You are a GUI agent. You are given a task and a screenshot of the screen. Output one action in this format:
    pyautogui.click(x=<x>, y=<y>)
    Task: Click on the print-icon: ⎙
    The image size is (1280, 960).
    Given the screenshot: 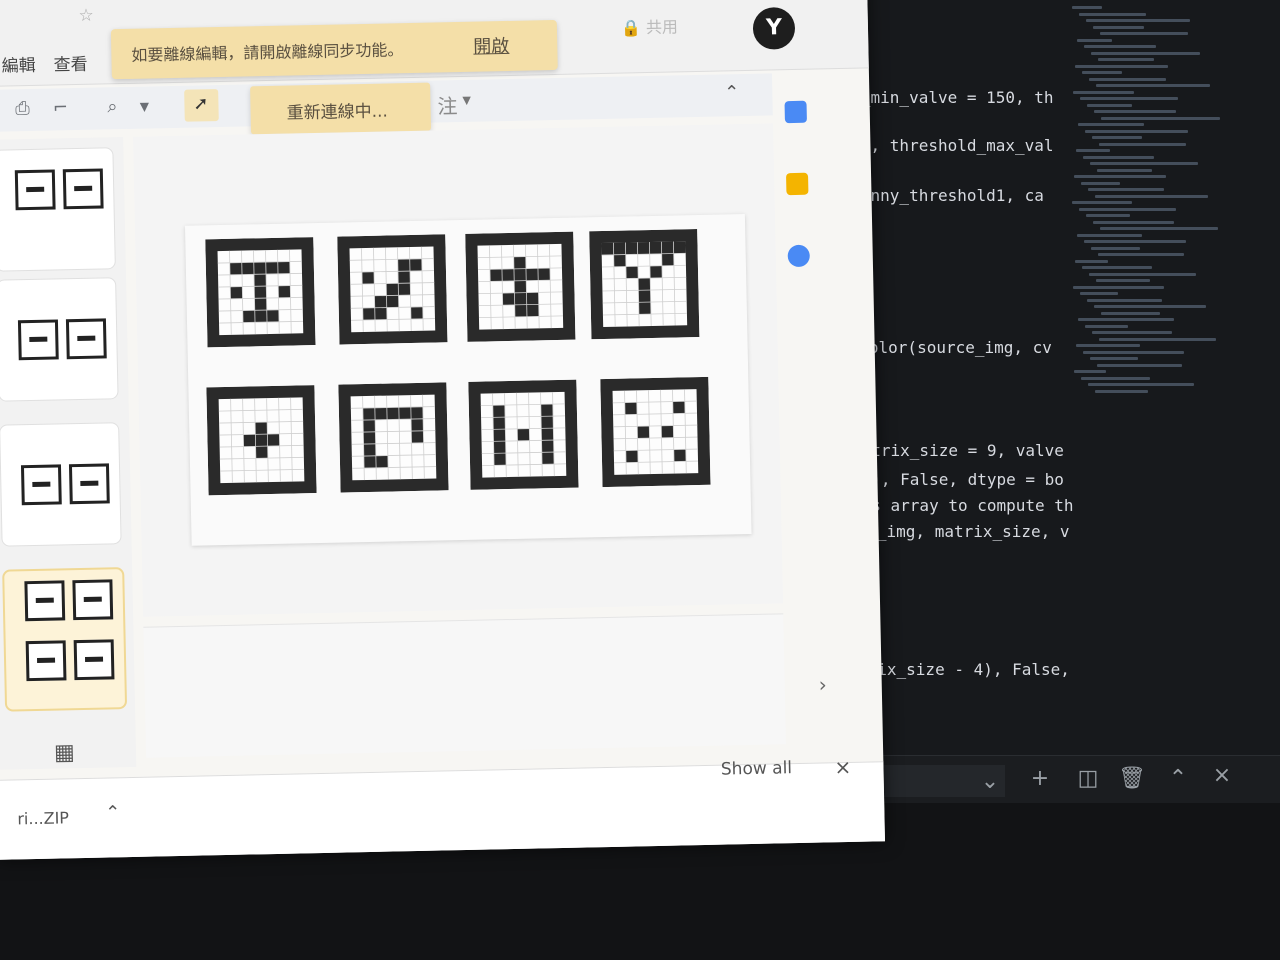 What is the action you would take?
    pyautogui.click(x=22, y=109)
    